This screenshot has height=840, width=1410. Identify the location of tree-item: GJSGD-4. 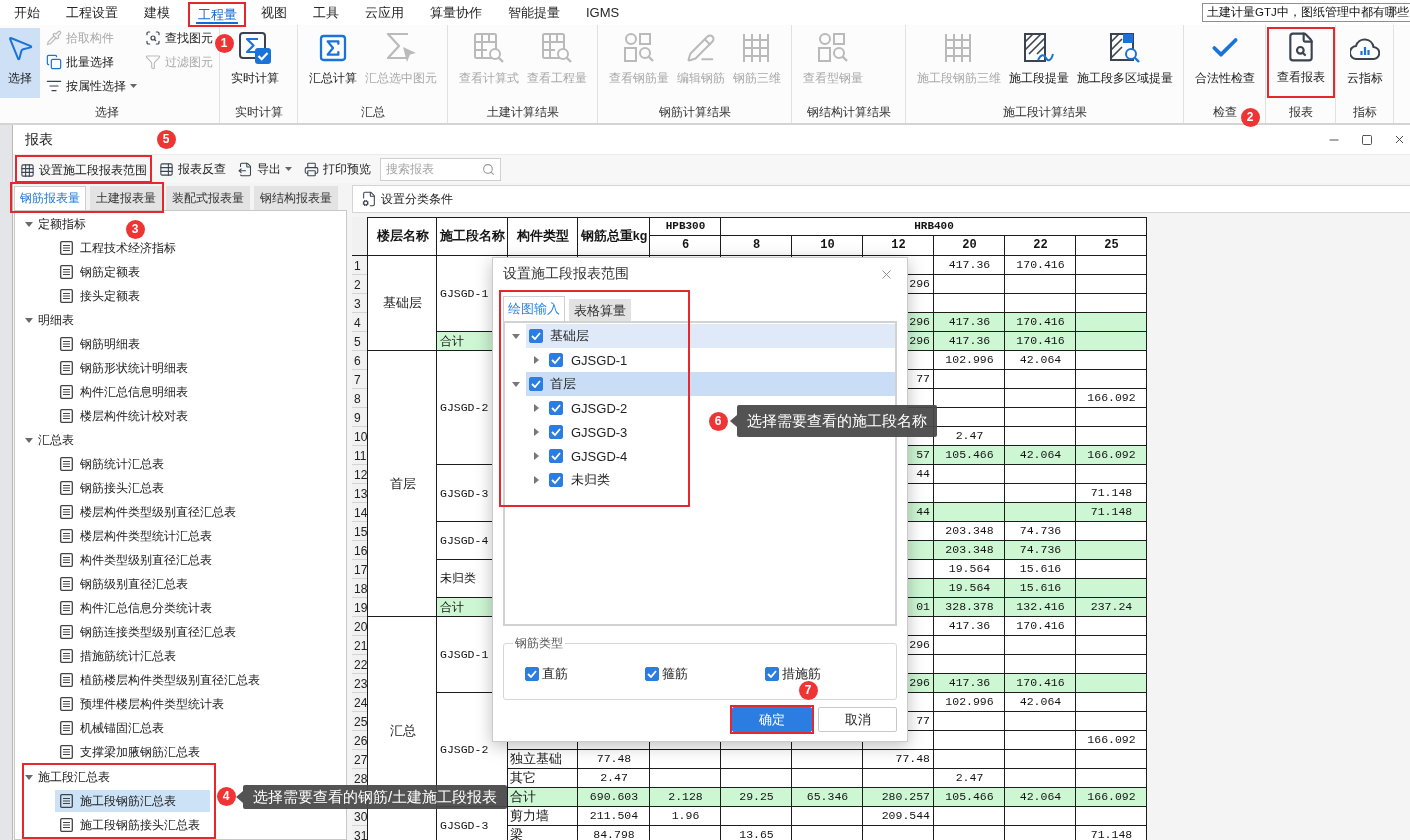
(721, 456).